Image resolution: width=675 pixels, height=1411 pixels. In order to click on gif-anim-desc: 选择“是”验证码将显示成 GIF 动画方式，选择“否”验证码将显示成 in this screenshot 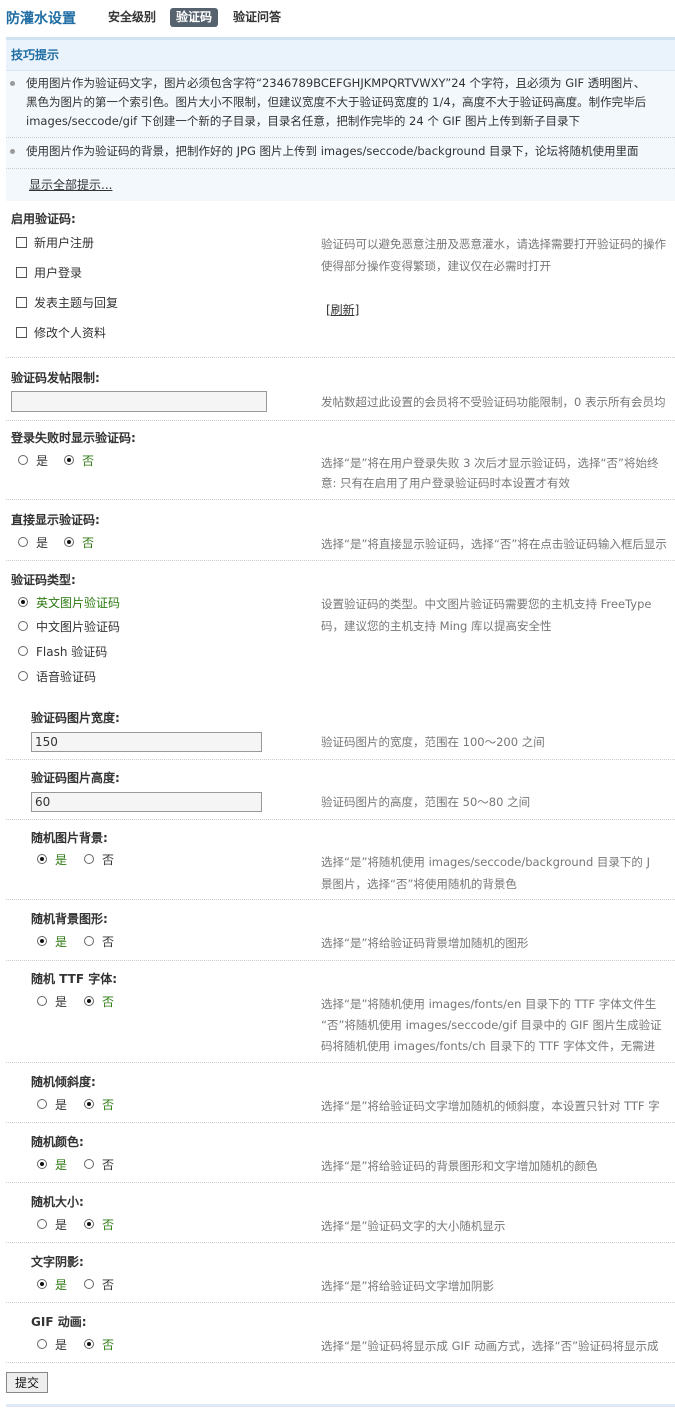, I will do `click(490, 1346)`.